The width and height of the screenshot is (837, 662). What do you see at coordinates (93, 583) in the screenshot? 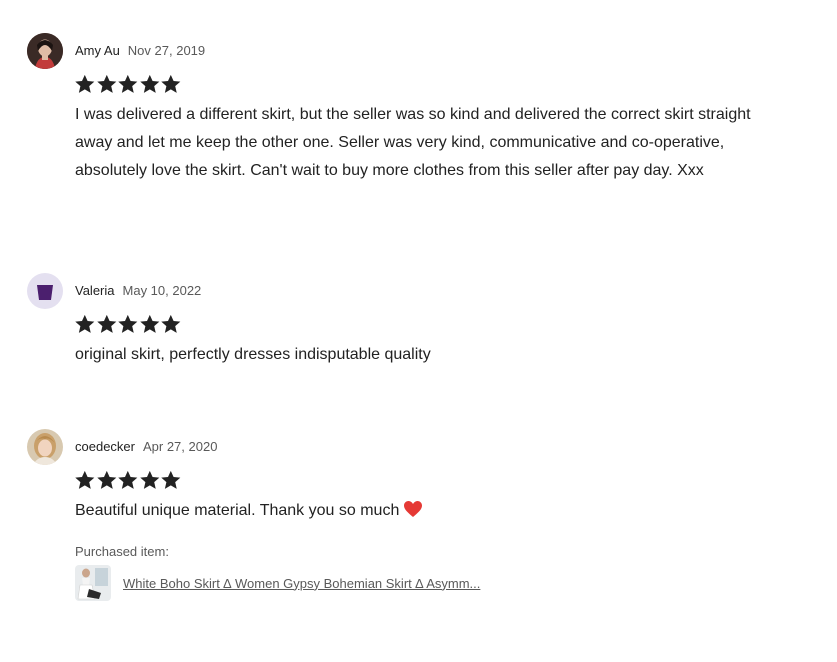
I see `purchased-item-thumbnail` at bounding box center [93, 583].